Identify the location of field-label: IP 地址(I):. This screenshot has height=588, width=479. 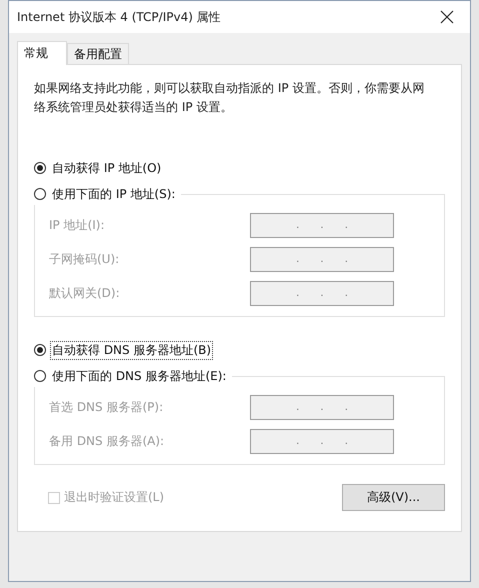
(77, 225).